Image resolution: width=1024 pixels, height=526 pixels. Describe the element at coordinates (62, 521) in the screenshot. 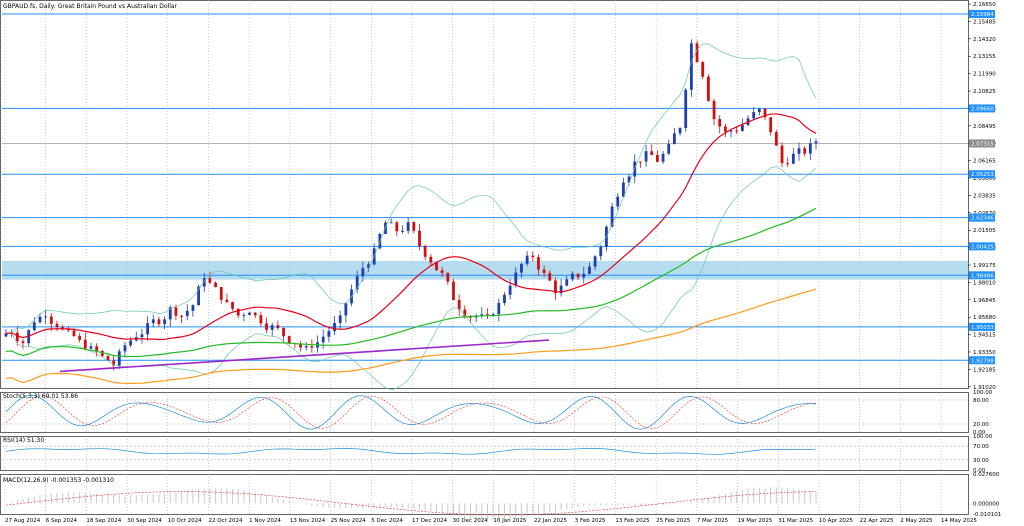

I see `time-tick-label: 6 Sep 2024` at that location.